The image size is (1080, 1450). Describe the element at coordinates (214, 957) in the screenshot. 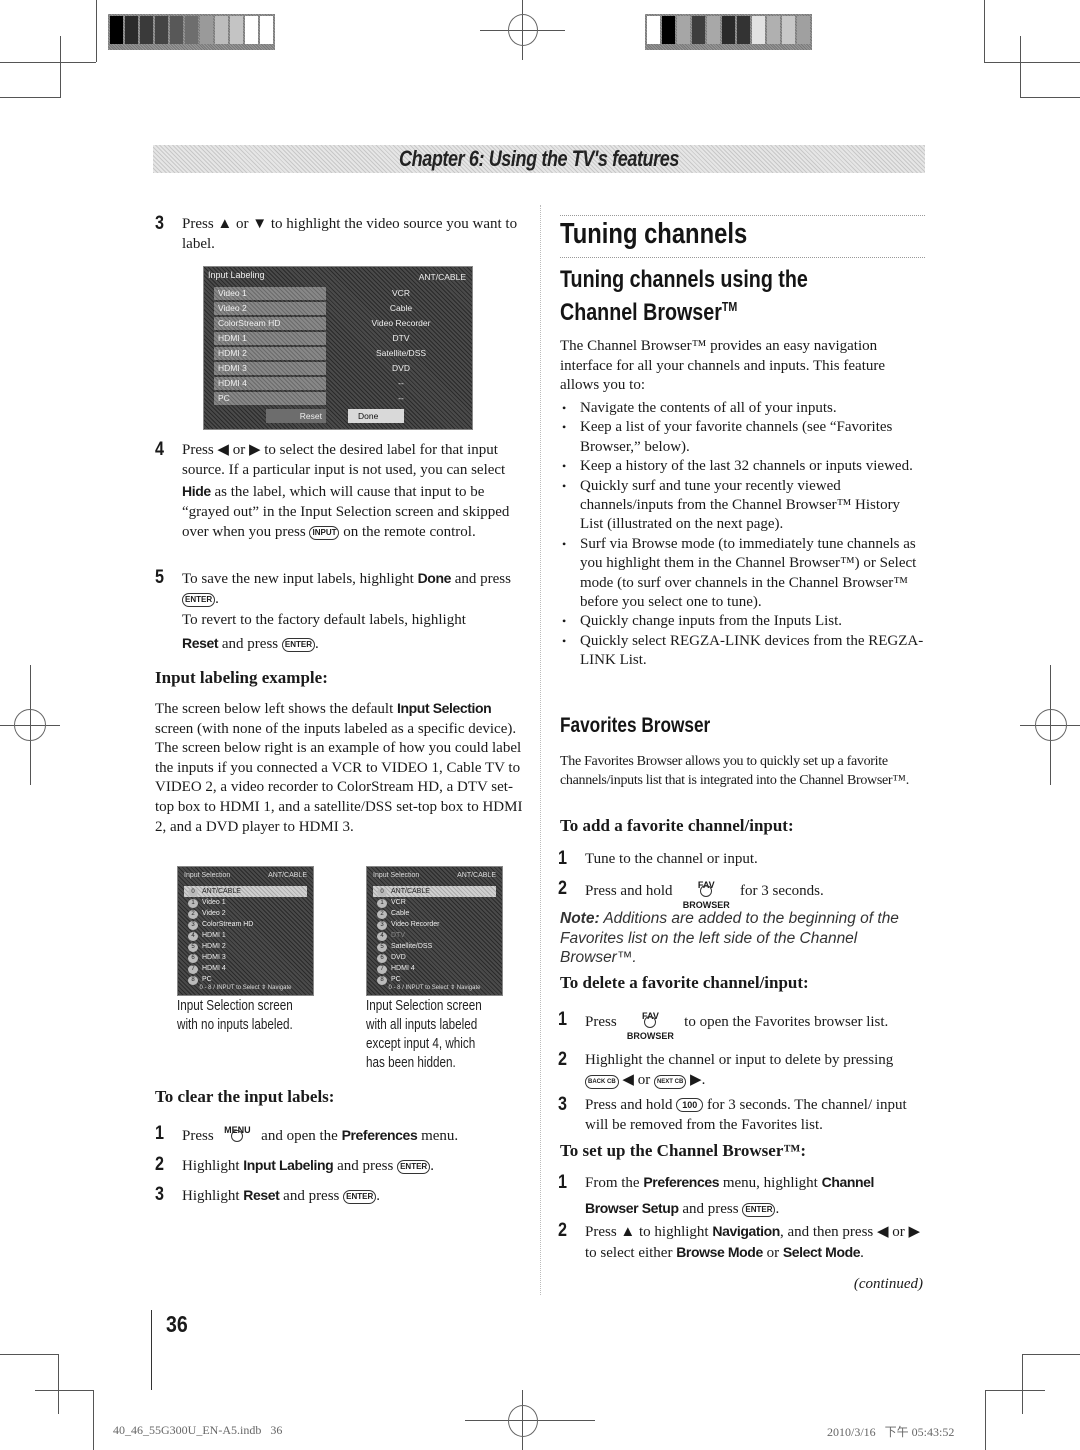

I see `input-row-label: HDMI 3` at that location.